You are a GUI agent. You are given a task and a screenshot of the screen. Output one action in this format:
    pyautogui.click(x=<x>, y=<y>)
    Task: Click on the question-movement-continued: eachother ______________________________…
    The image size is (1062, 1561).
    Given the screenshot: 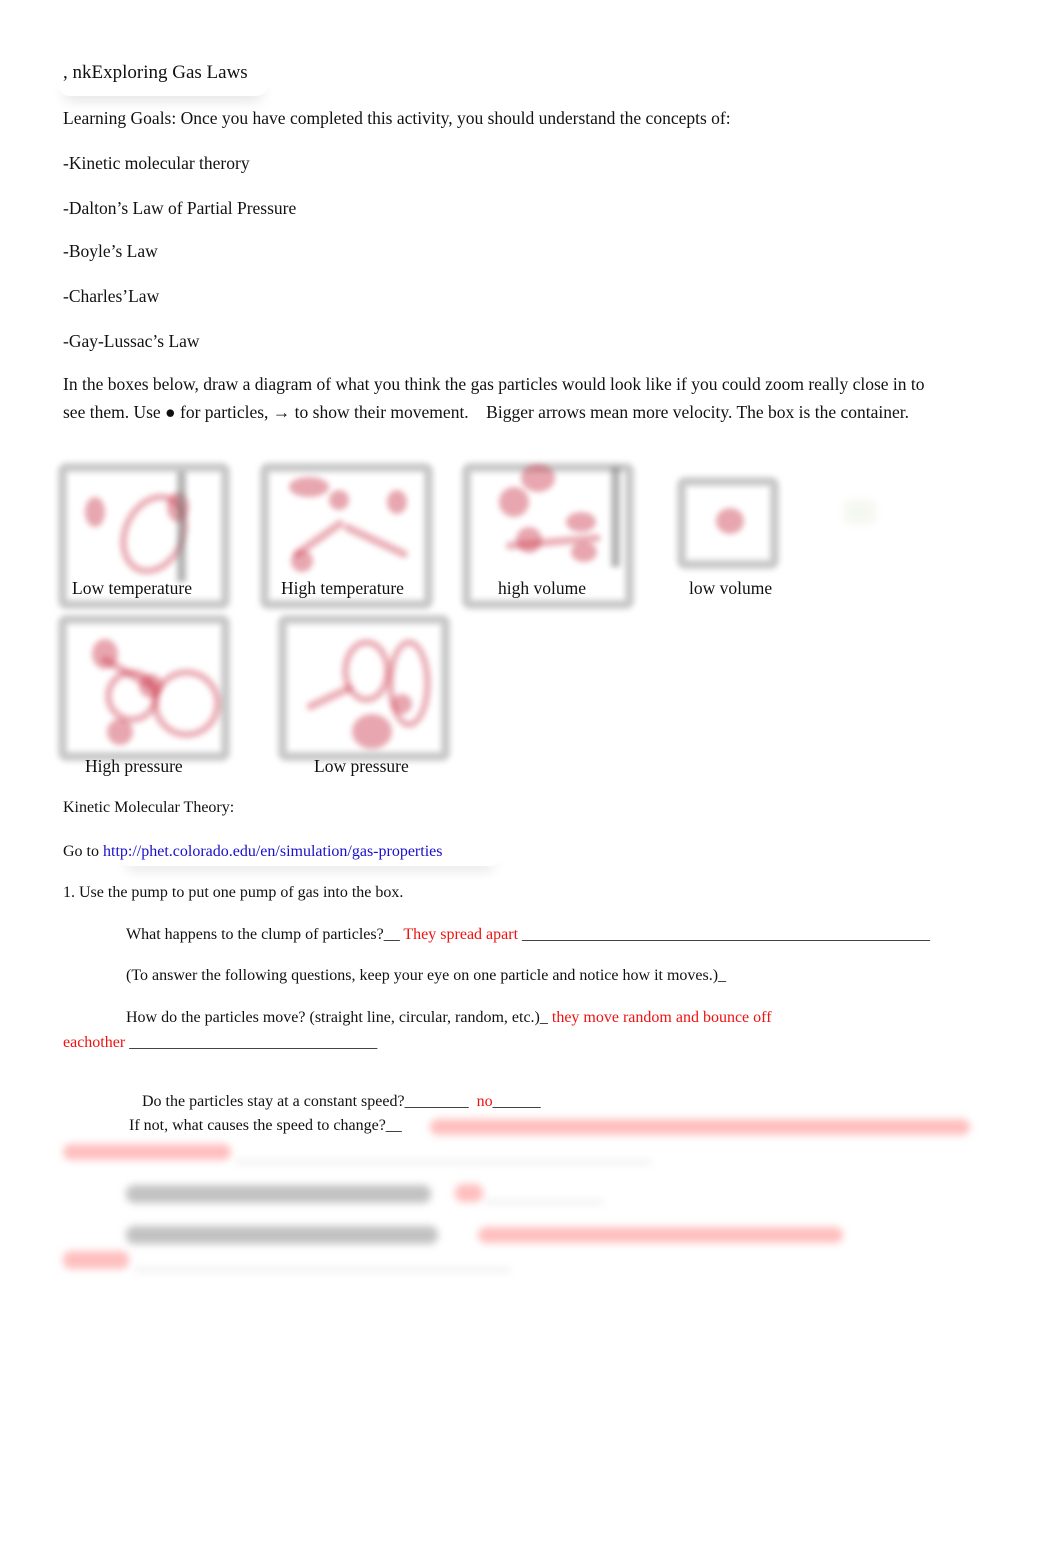 What is the action you would take?
    pyautogui.click(x=220, y=1043)
    